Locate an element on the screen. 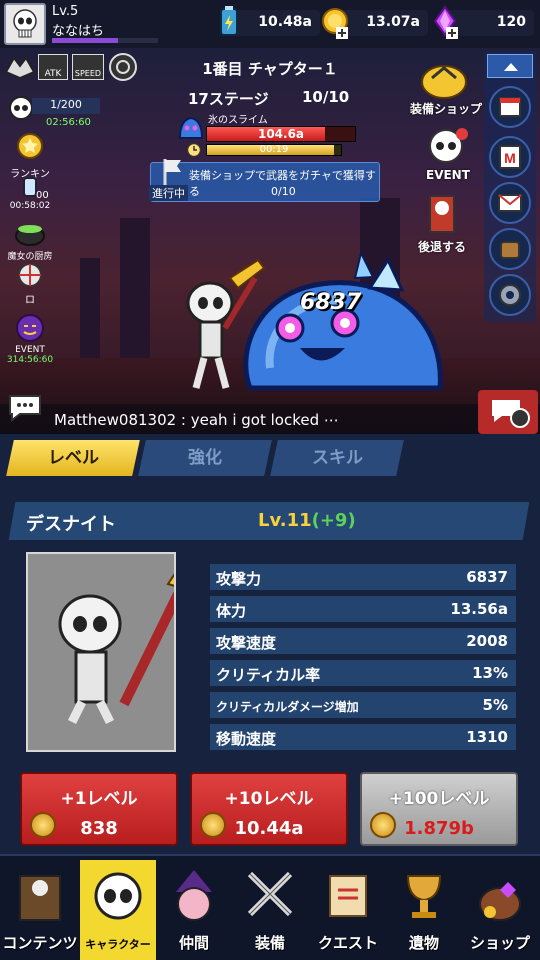  collapse-menu-button is located at coordinates (510, 66).